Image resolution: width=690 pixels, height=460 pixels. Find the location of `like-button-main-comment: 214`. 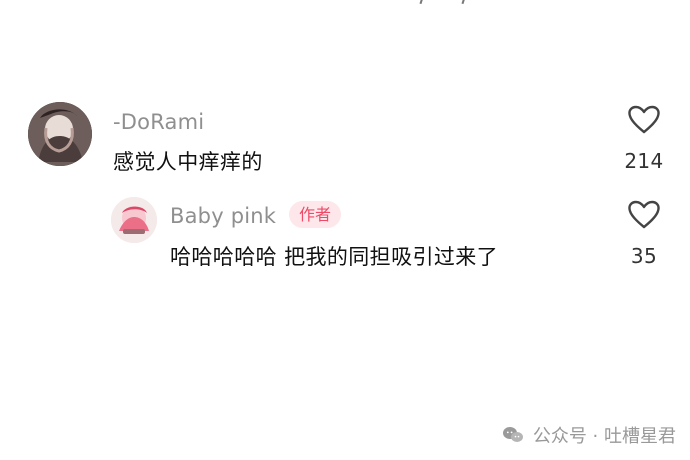

like-button-main-comment: 214 is located at coordinates (644, 139).